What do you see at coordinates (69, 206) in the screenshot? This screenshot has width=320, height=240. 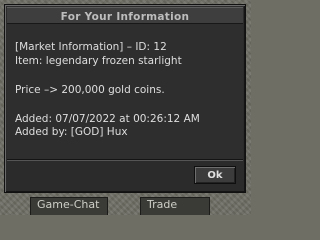 I see `game-chat-tab: Game-Chat` at bounding box center [69, 206].